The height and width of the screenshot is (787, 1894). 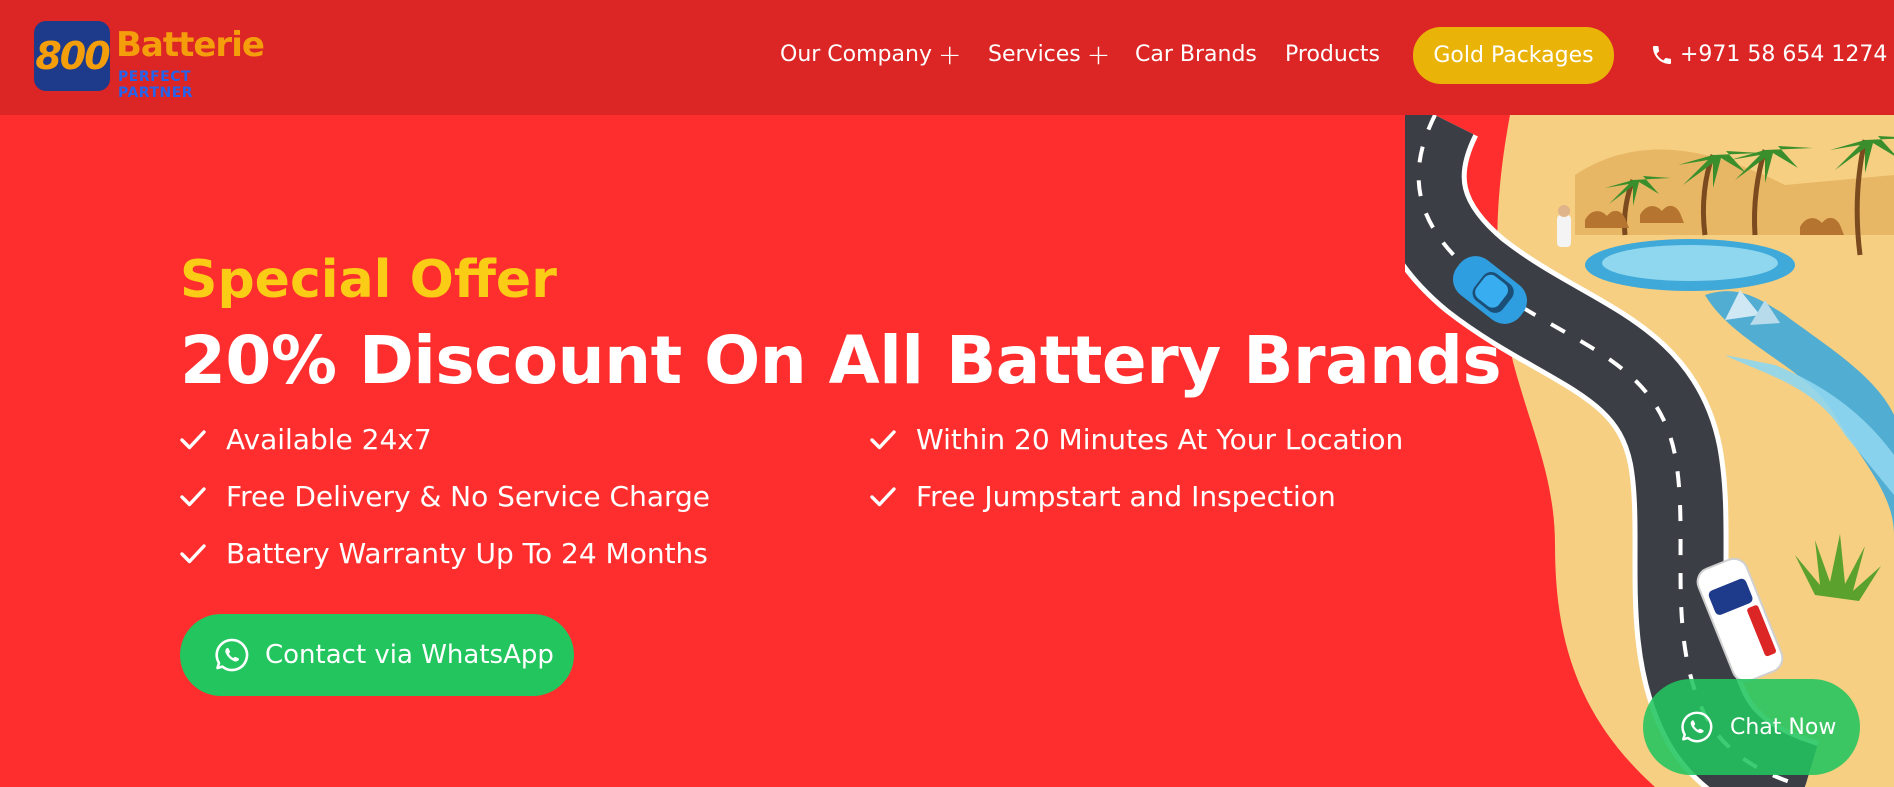 I want to click on feature-label: Free Delivery & No Service Charge, so click(x=468, y=496).